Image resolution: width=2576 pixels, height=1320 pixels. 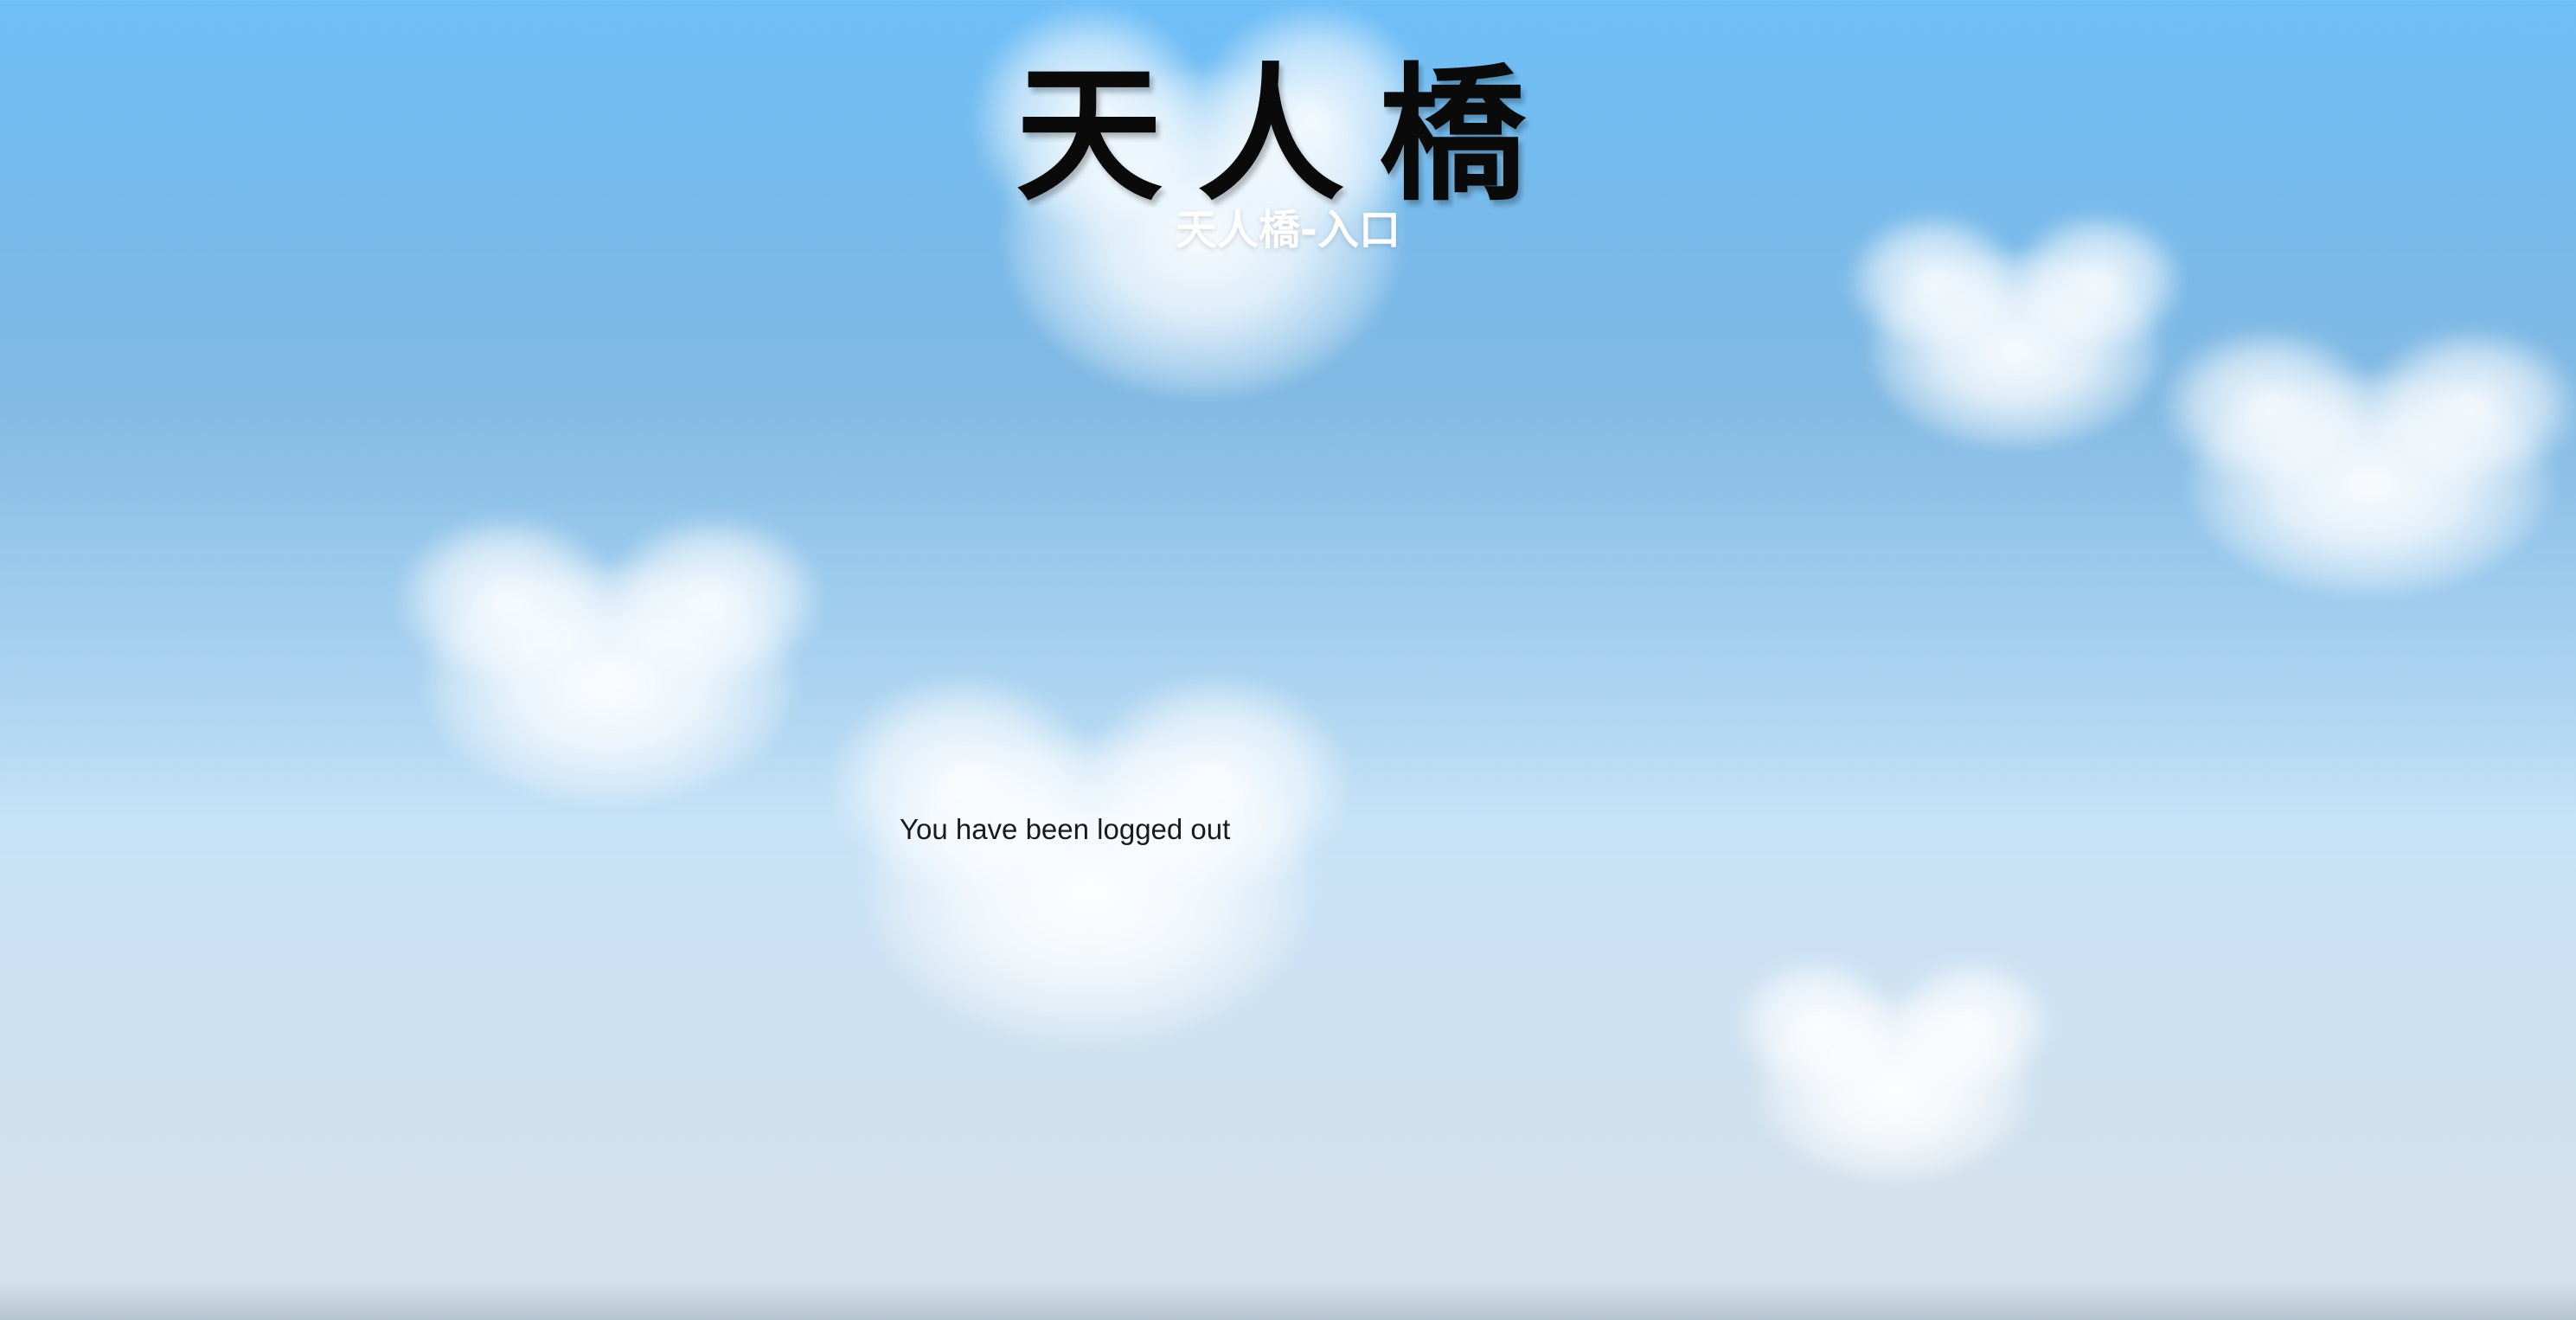 I want to click on bottom-shadow, so click(x=1288, y=1302).